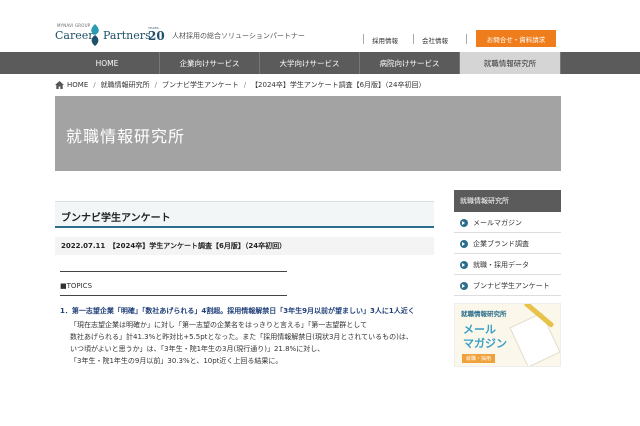 This screenshot has height=426, width=640. What do you see at coordinates (485, 343) in the screenshot?
I see `banner-title-line2: マガジン` at bounding box center [485, 343].